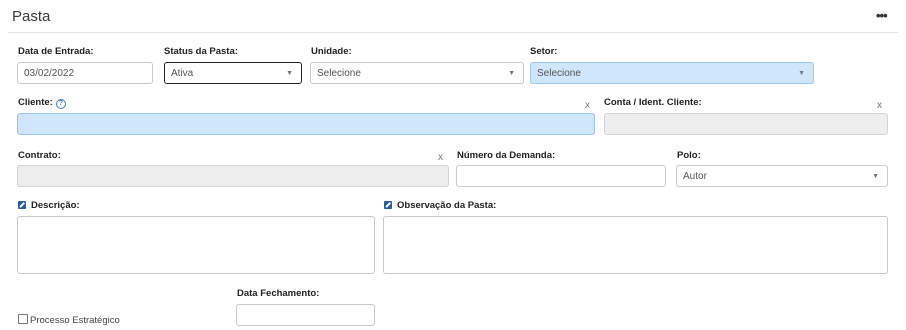 The width and height of the screenshot is (906, 330). What do you see at coordinates (882, 15) in the screenshot?
I see `more-options-icon: •••` at bounding box center [882, 15].